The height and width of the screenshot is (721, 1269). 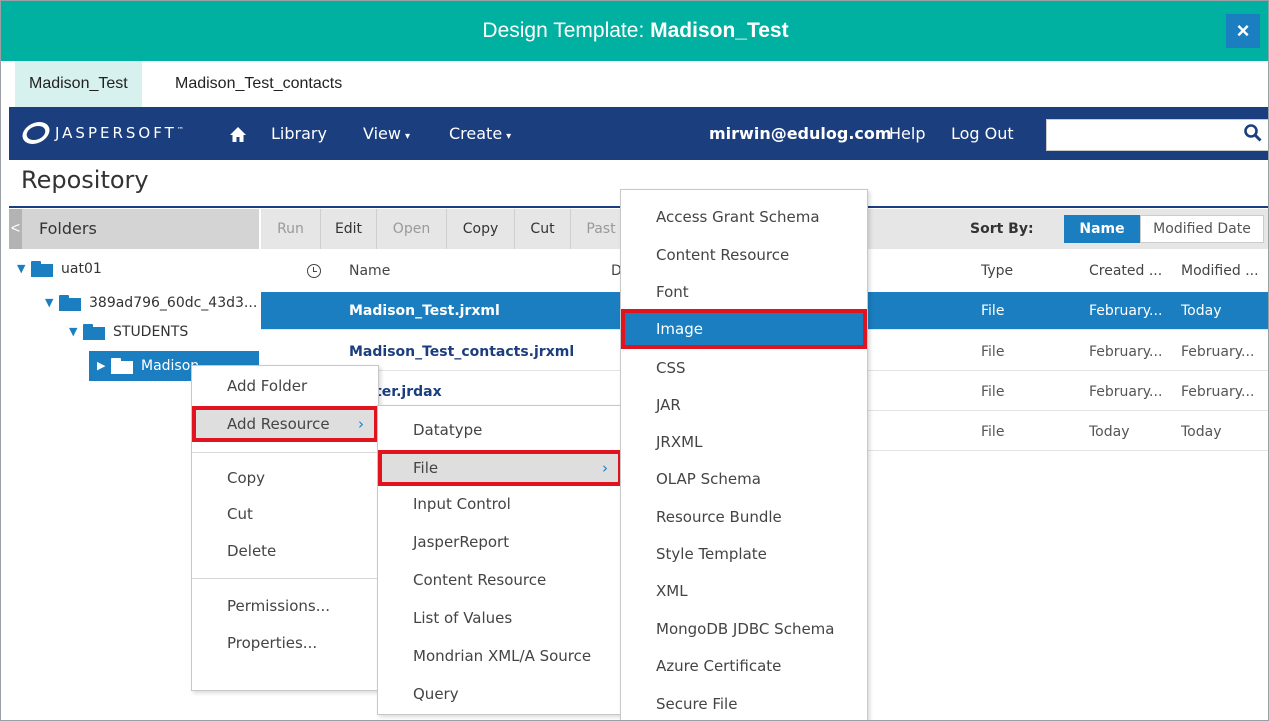 I want to click on menu-olap-schema: OLAP Schema, so click(x=744, y=479).